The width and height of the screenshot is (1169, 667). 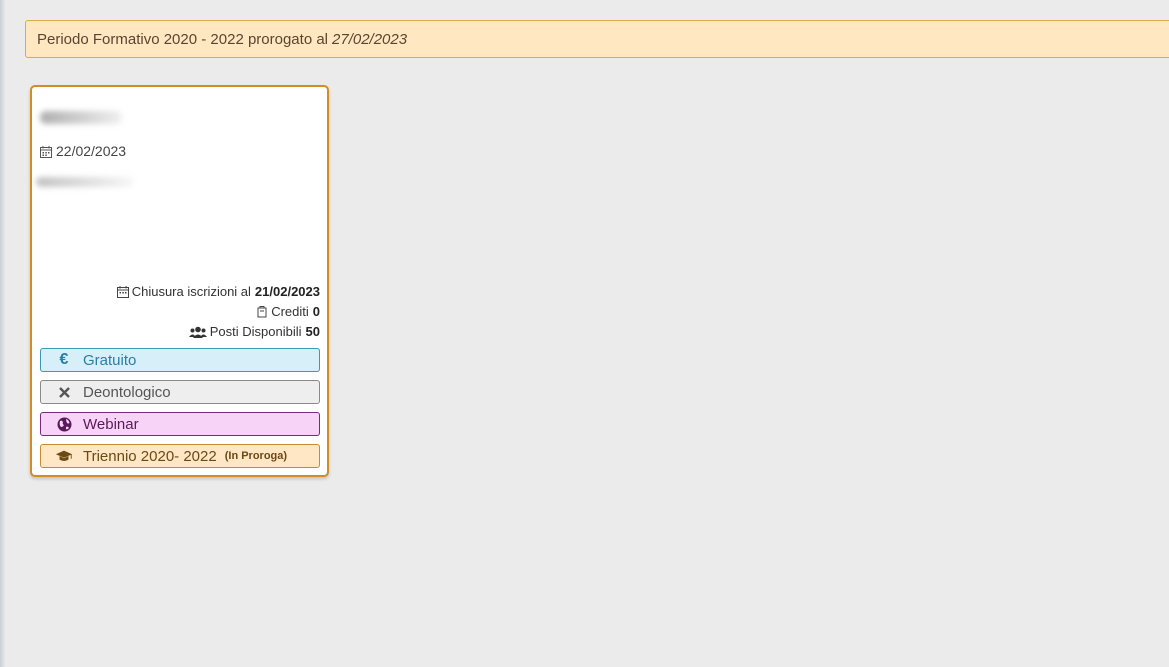 What do you see at coordinates (111, 424) in the screenshot?
I see `tag-webinar-label: Webinar` at bounding box center [111, 424].